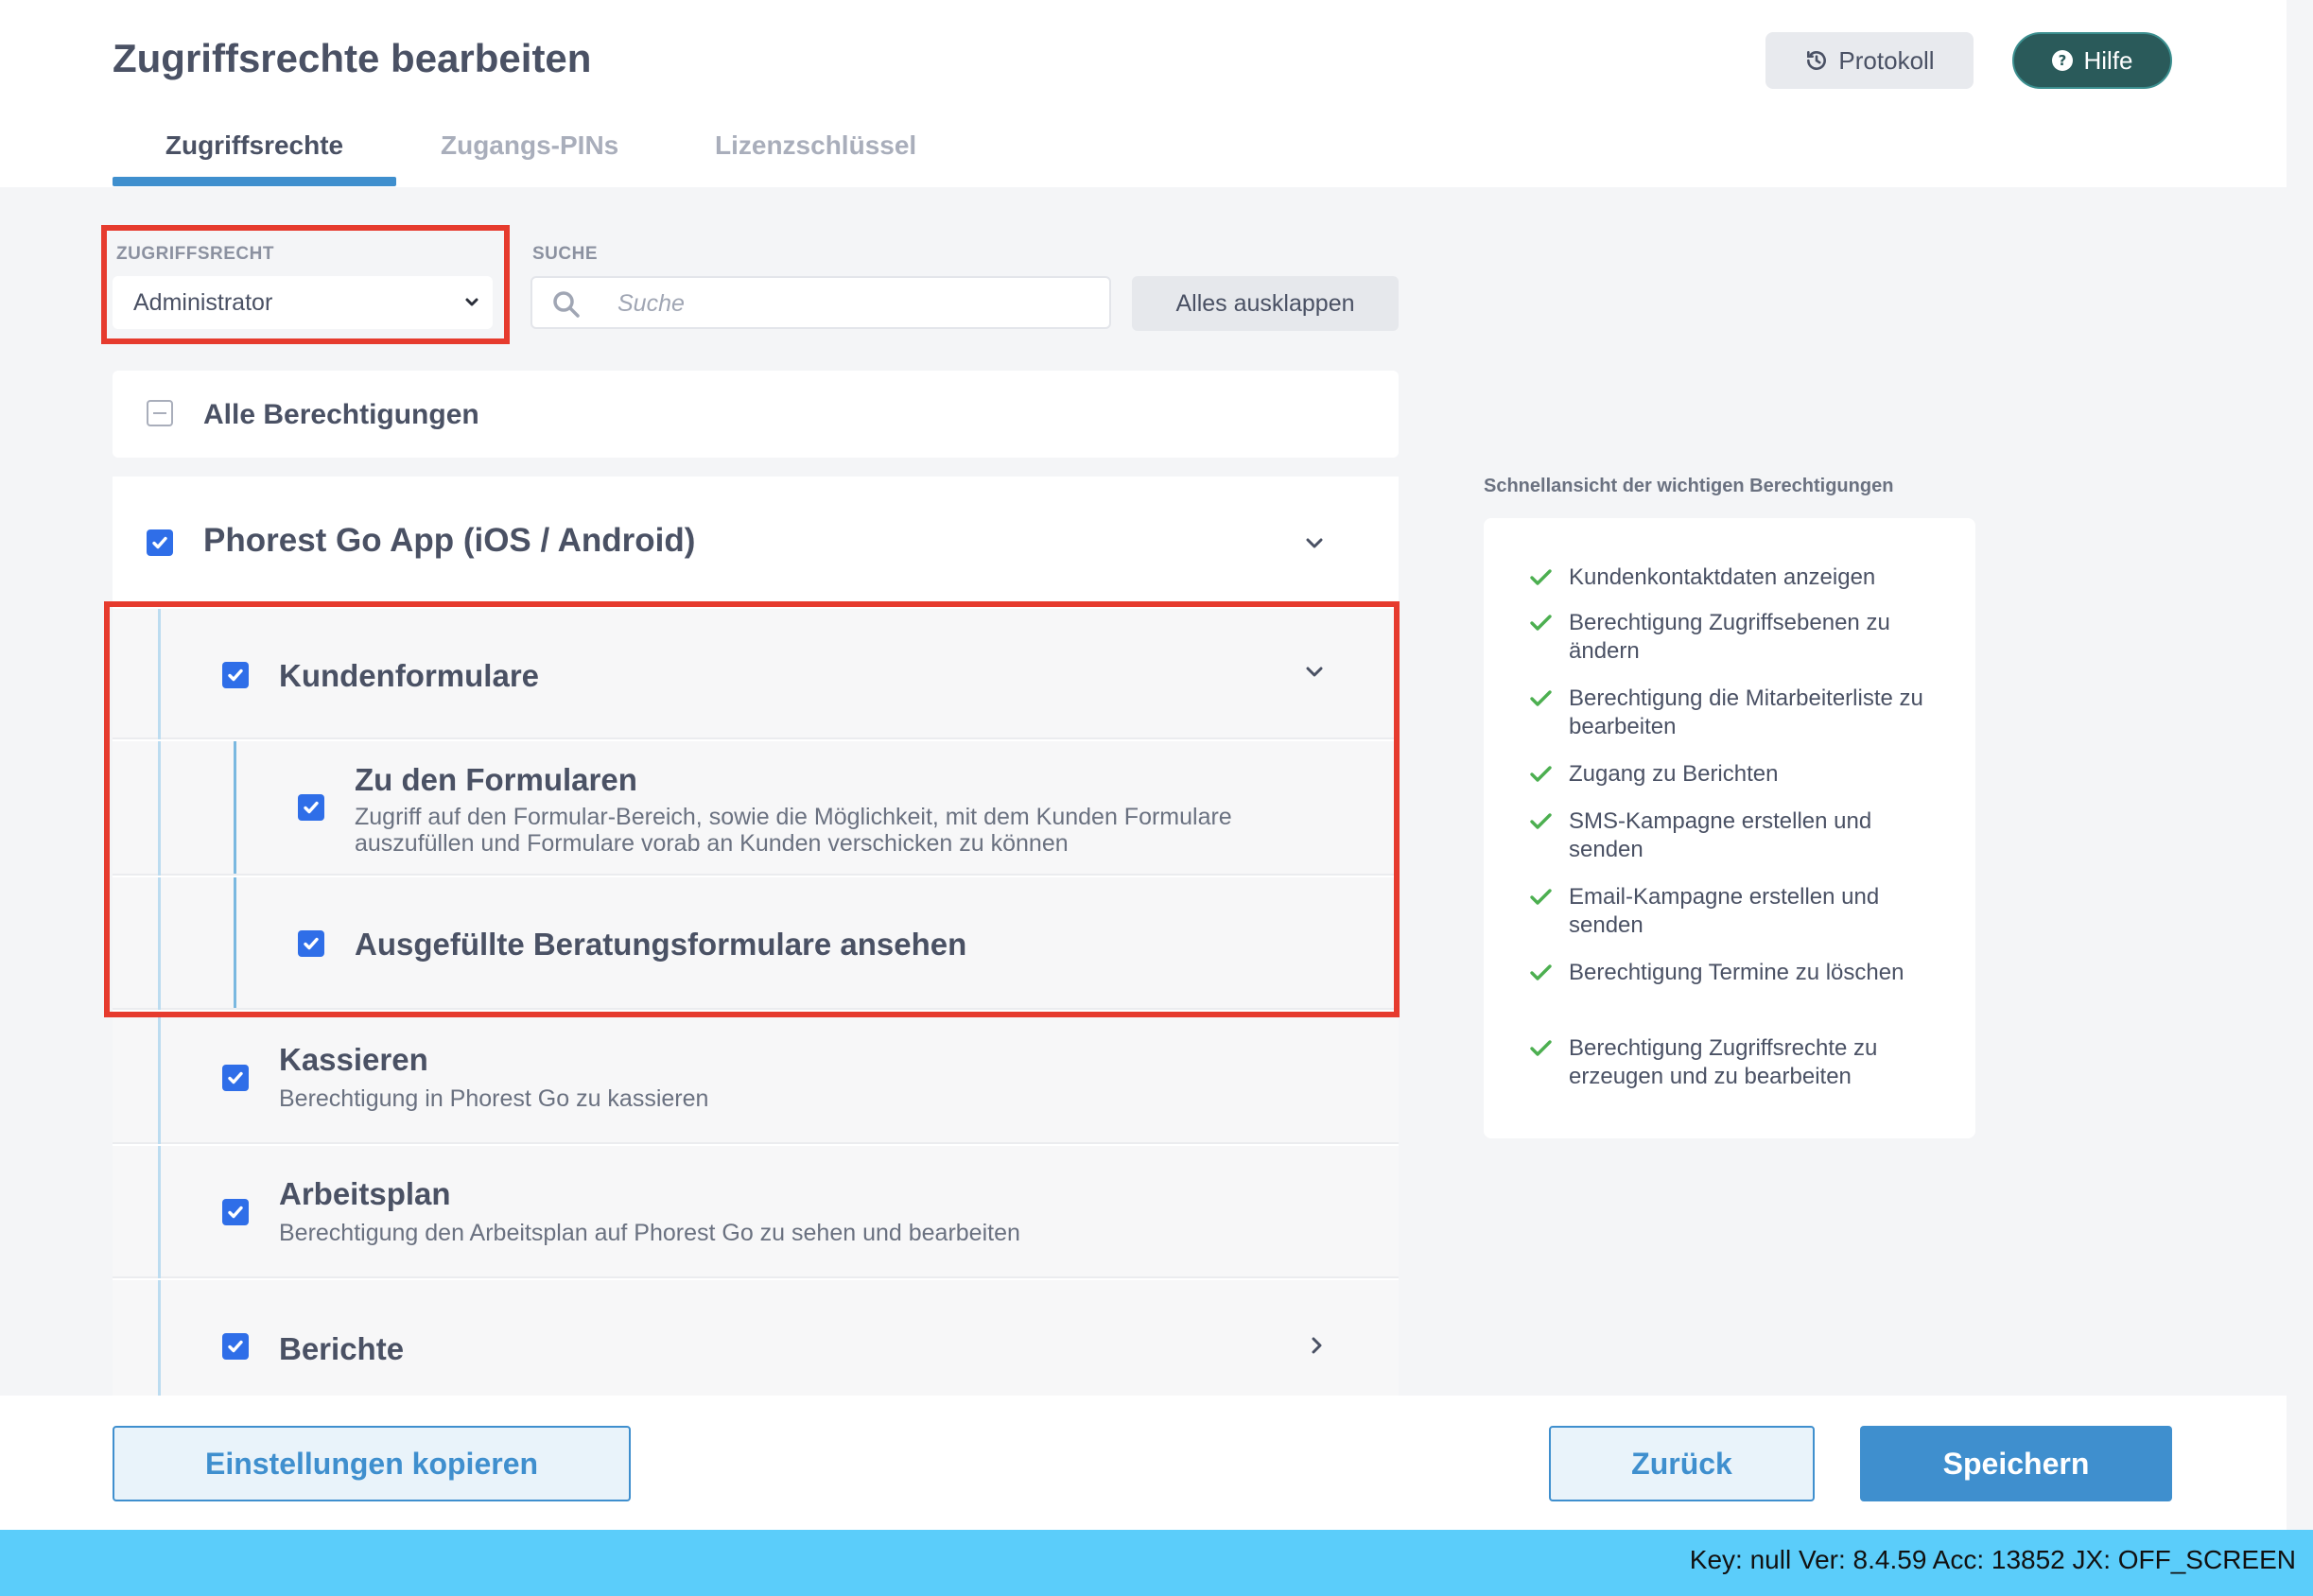 This screenshot has height=1596, width=2313. Describe the element at coordinates (1143, 1463) in the screenshot. I see `action-footer: Einstellungen kopieren Zurück Speichern` at that location.